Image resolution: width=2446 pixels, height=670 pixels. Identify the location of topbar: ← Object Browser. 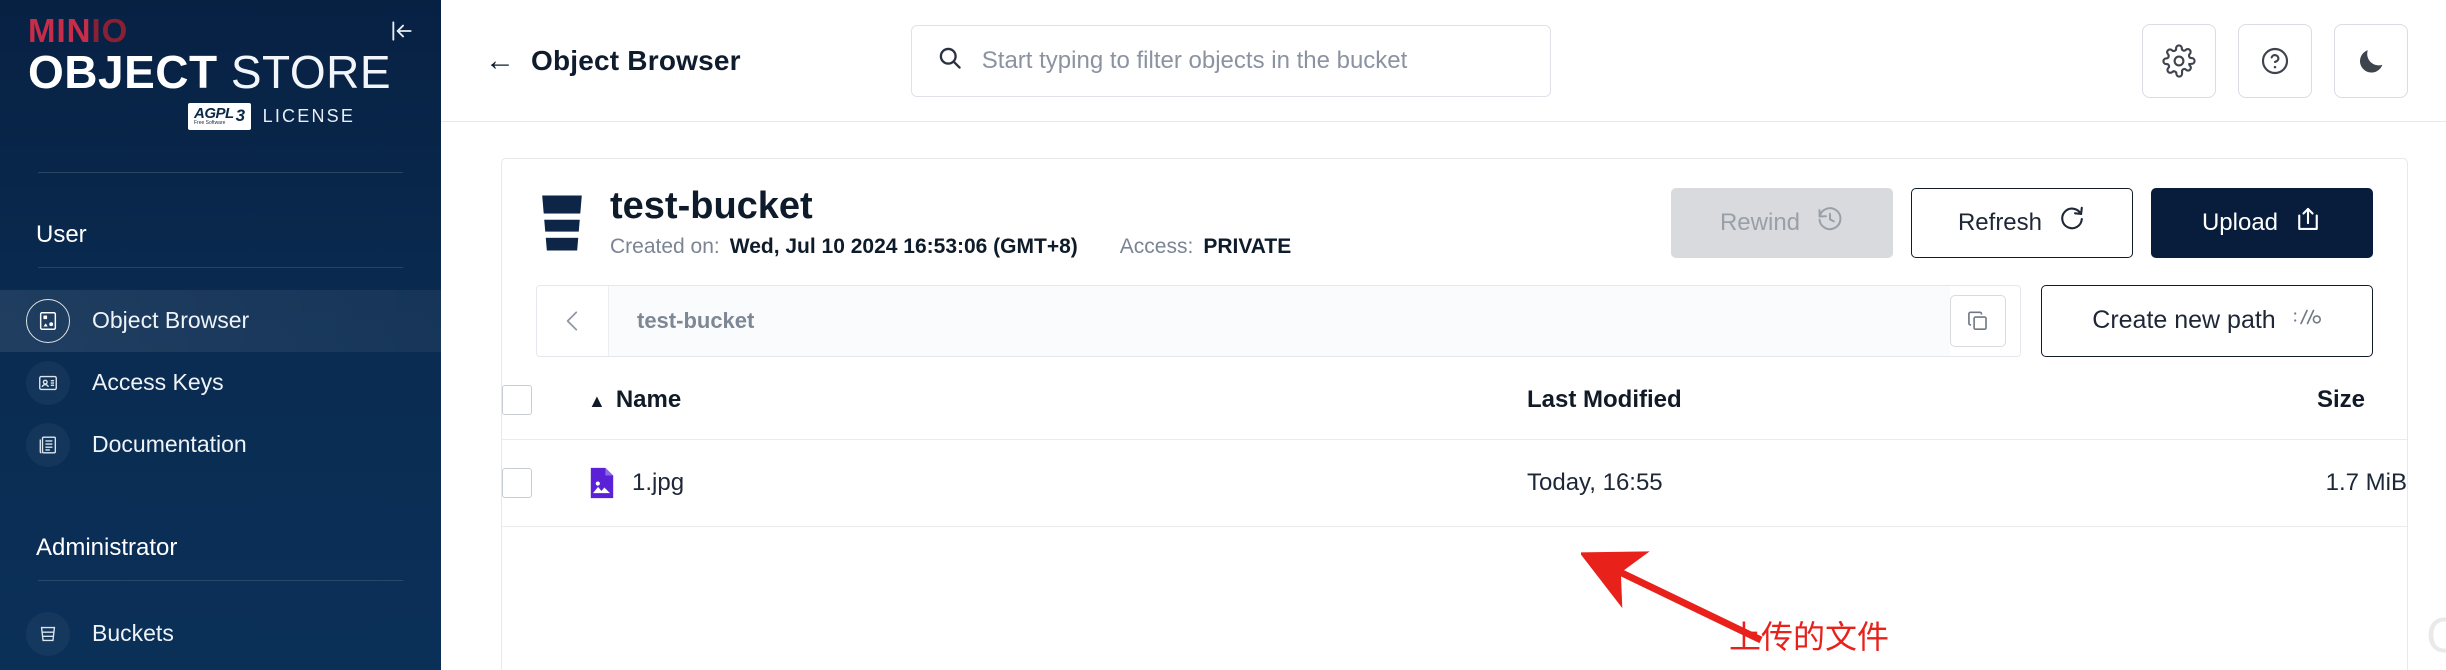
(1443, 61).